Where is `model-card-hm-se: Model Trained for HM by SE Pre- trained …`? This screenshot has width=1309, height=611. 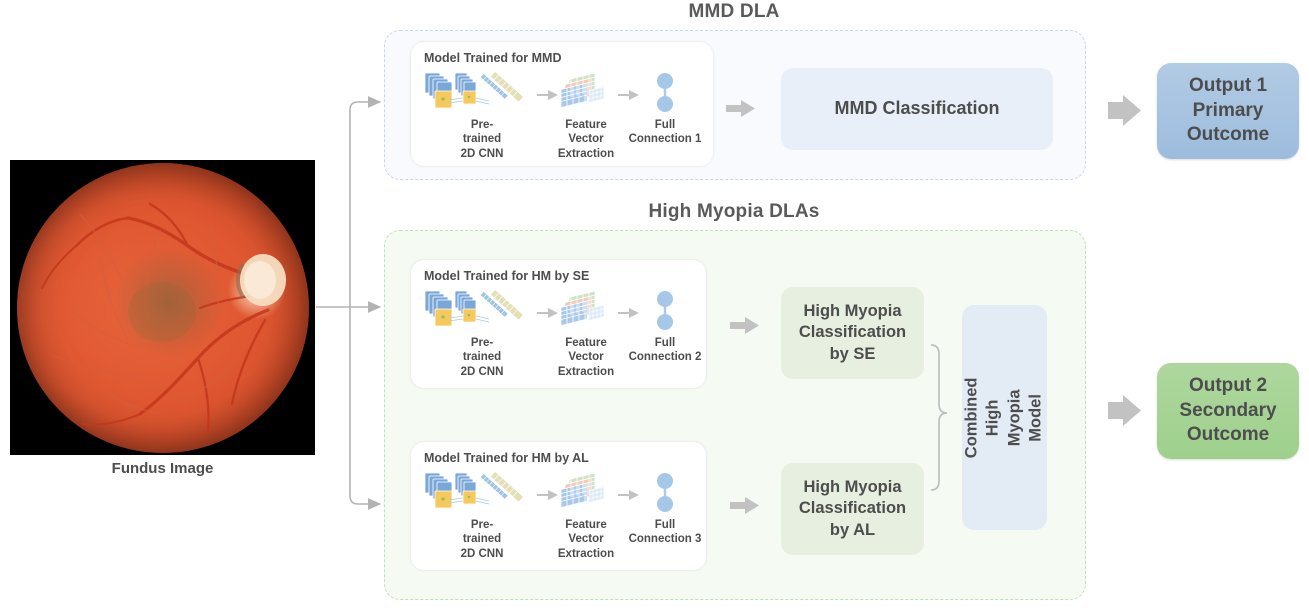
model-card-hm-se: Model Trained for HM by SE Pre- trained … is located at coordinates (558, 324).